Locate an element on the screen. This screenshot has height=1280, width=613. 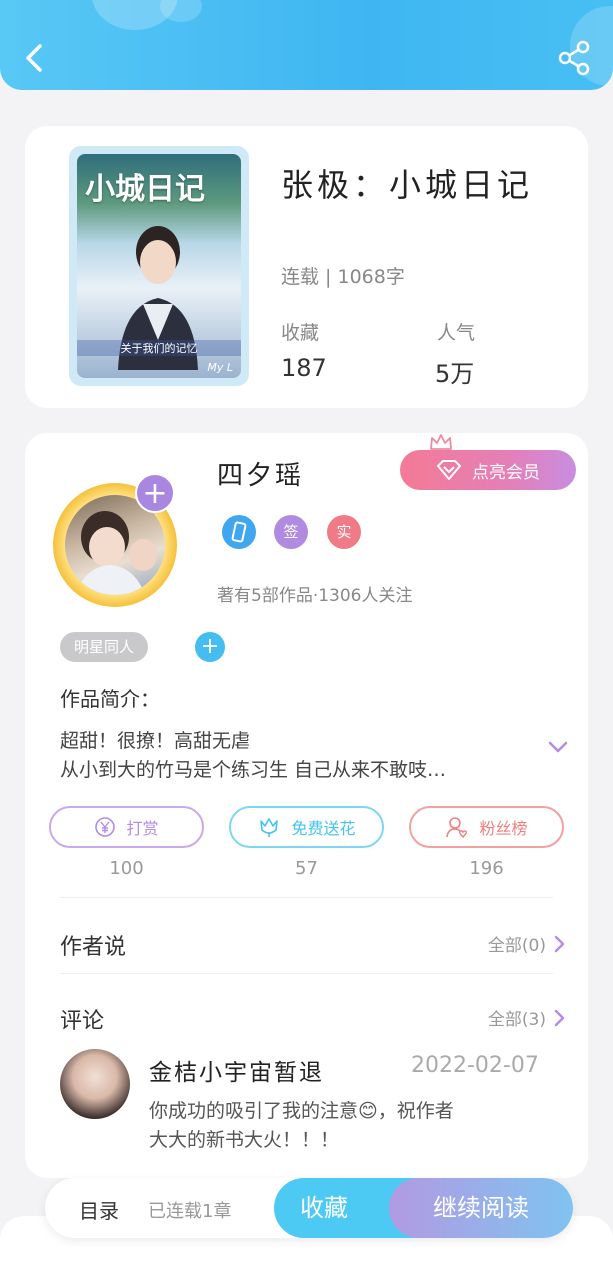
phone-verified-badge is located at coordinates (239, 532).